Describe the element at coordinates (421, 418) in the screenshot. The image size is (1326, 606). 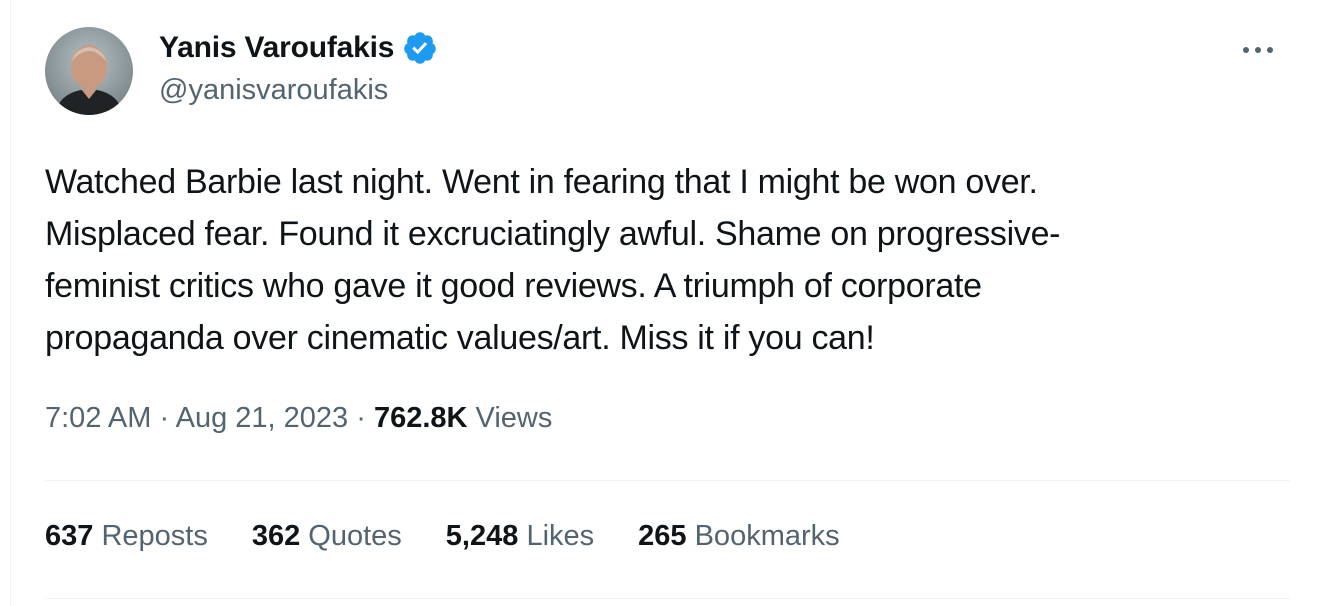
I see `views-count: 762.8K` at that location.